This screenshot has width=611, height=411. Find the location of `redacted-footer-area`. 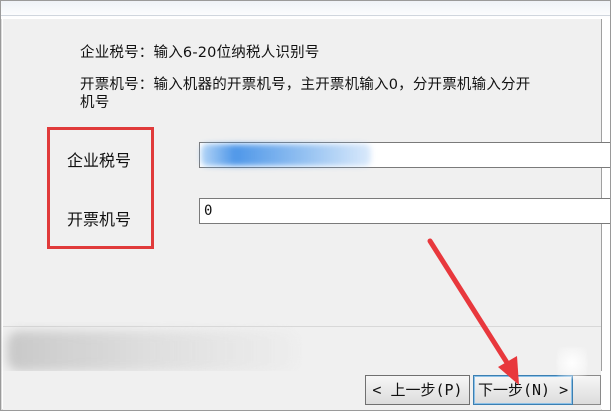

redacted-footer-area is located at coordinates (152, 351).